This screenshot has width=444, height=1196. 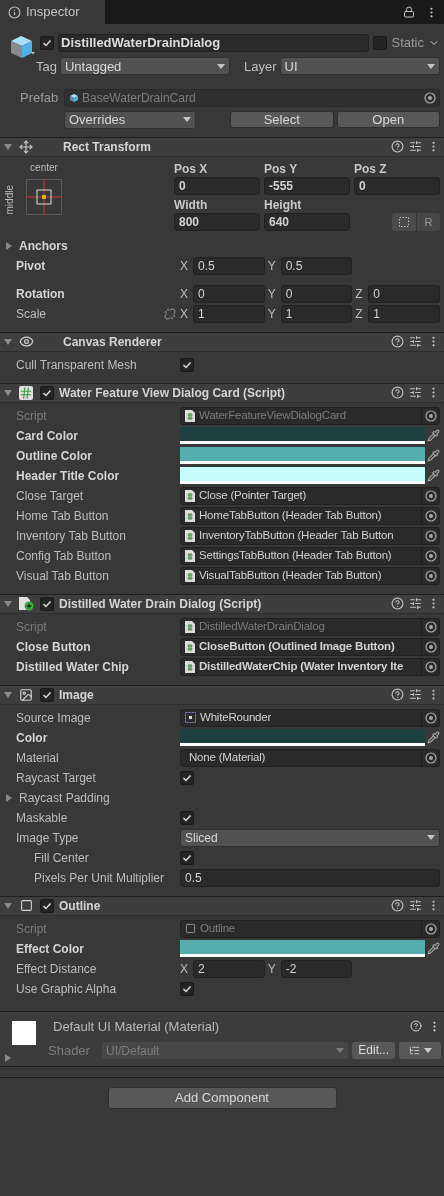 I want to click on object-name: SettingsTabButton (Header Tab Button), so click(x=296, y=555).